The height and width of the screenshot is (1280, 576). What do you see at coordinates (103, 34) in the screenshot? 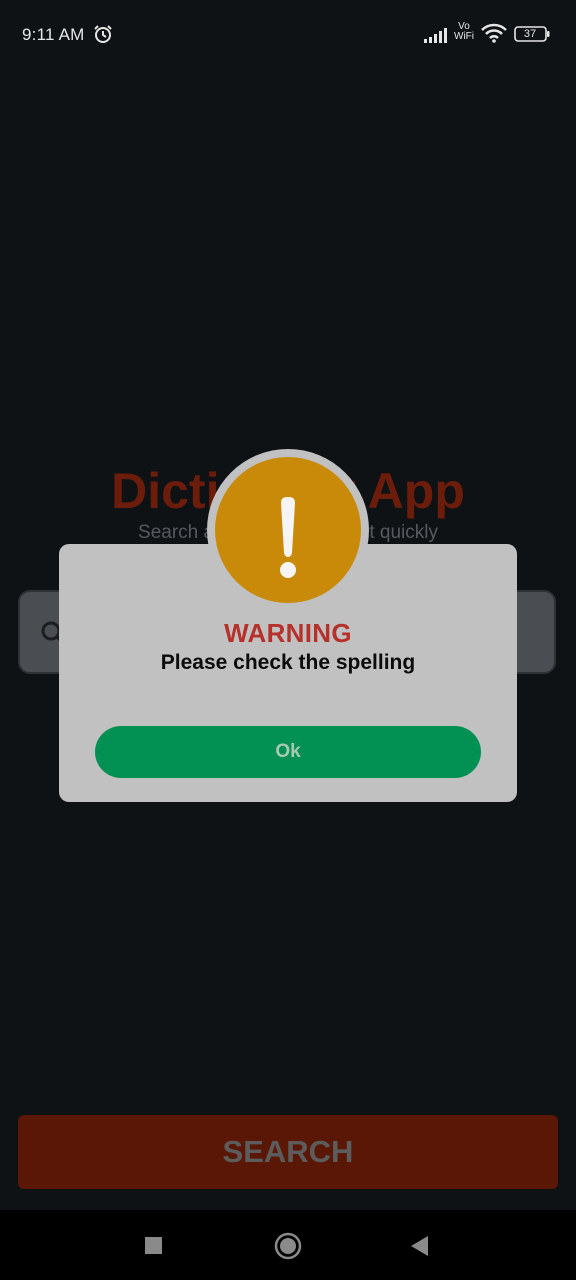
I see `alarm-icon` at bounding box center [103, 34].